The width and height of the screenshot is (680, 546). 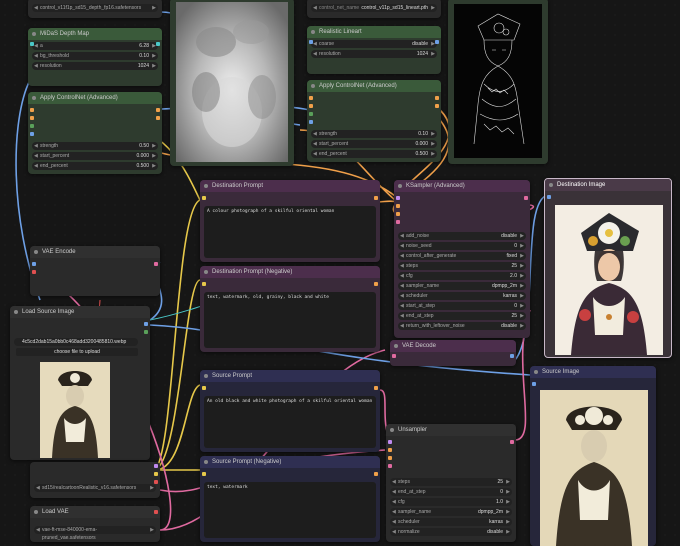 What do you see at coordinates (156, 474) in the screenshot?
I see `clip-output-port` at bounding box center [156, 474].